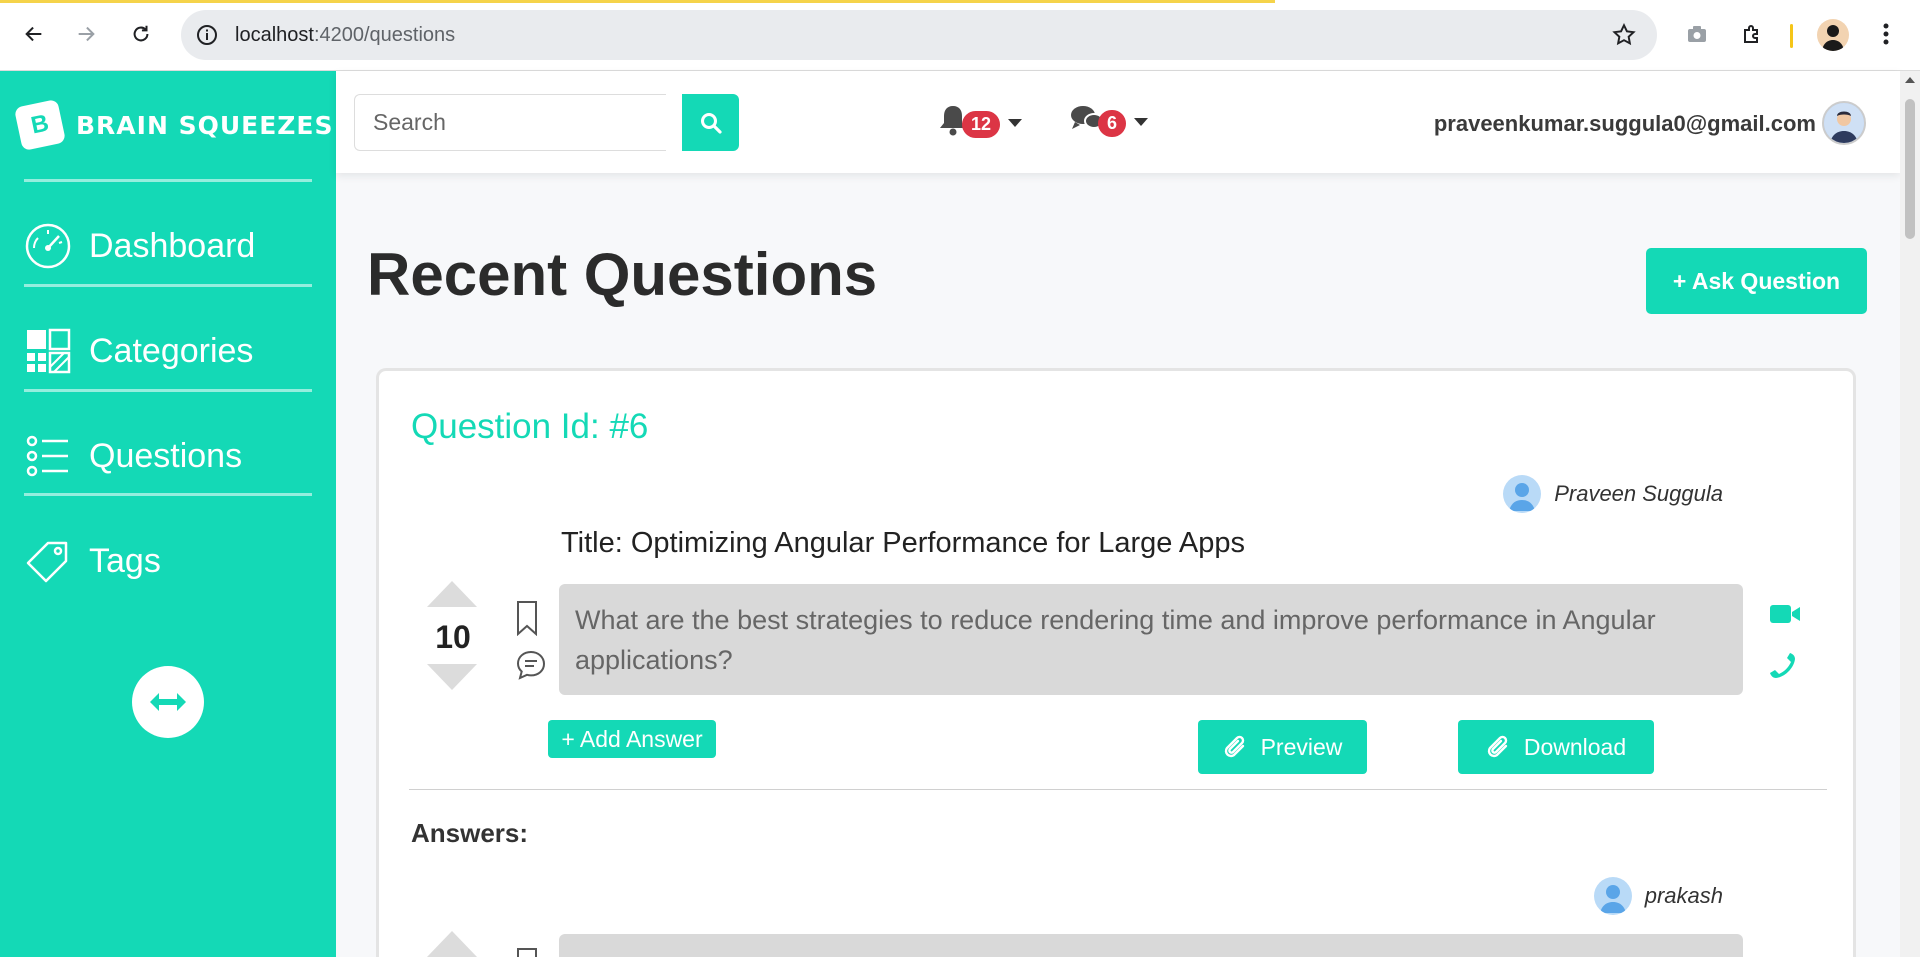 The width and height of the screenshot is (1920, 957). Describe the element at coordinates (274, 35) in the screenshot. I see `url-host: localhost` at that location.